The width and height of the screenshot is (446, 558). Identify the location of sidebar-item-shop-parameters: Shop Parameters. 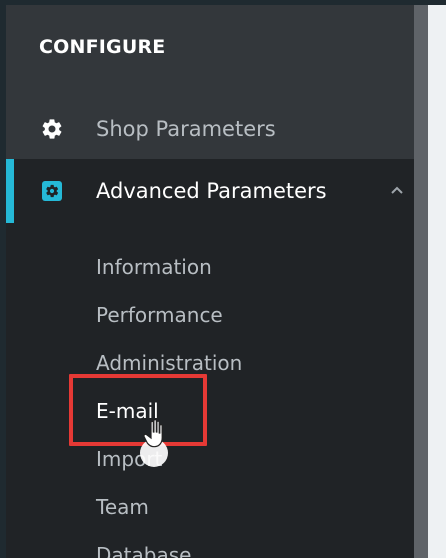
(210, 129).